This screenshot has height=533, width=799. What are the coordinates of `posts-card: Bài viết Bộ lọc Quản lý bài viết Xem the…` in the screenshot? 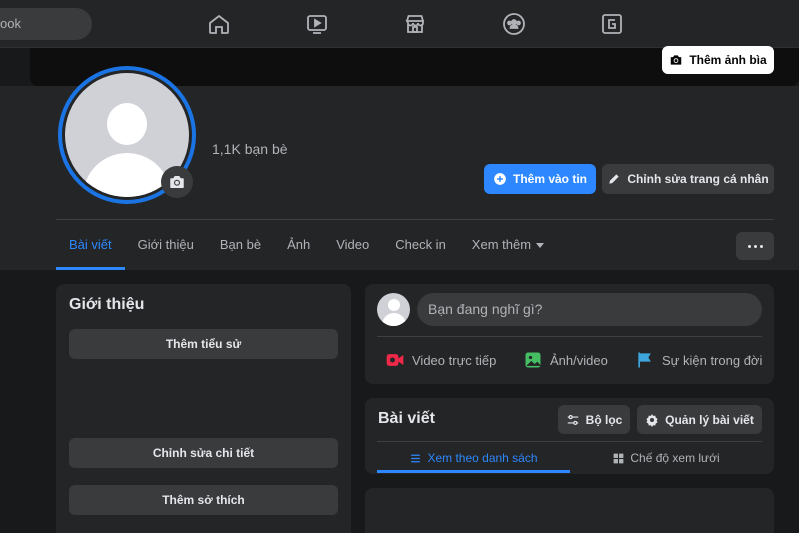 It's located at (569, 436).